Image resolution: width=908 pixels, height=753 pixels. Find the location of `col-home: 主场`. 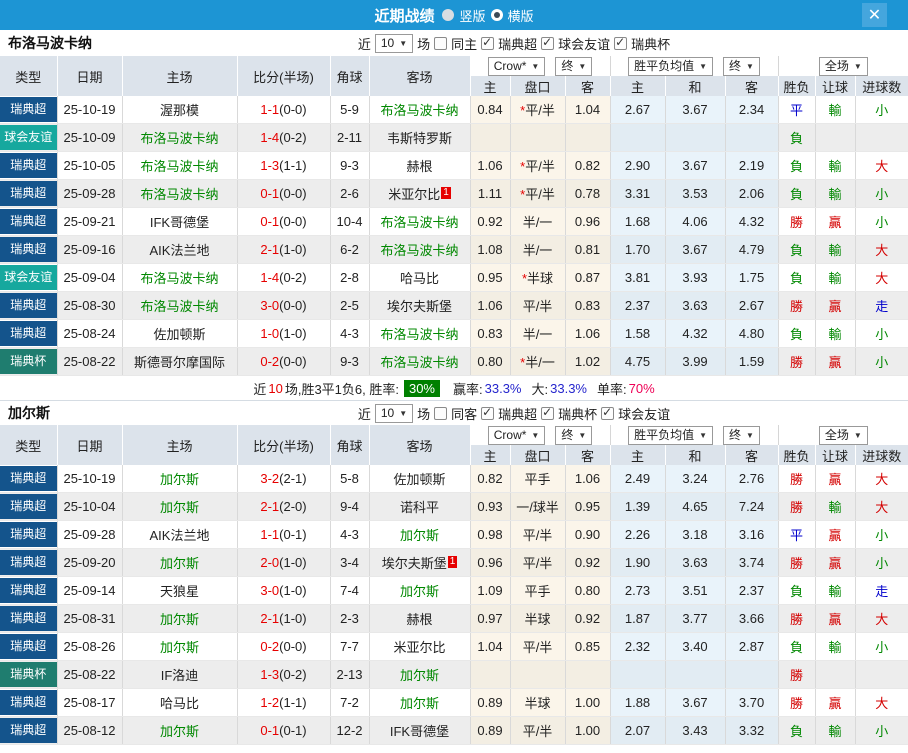

col-home: 主场 is located at coordinates (180, 445).